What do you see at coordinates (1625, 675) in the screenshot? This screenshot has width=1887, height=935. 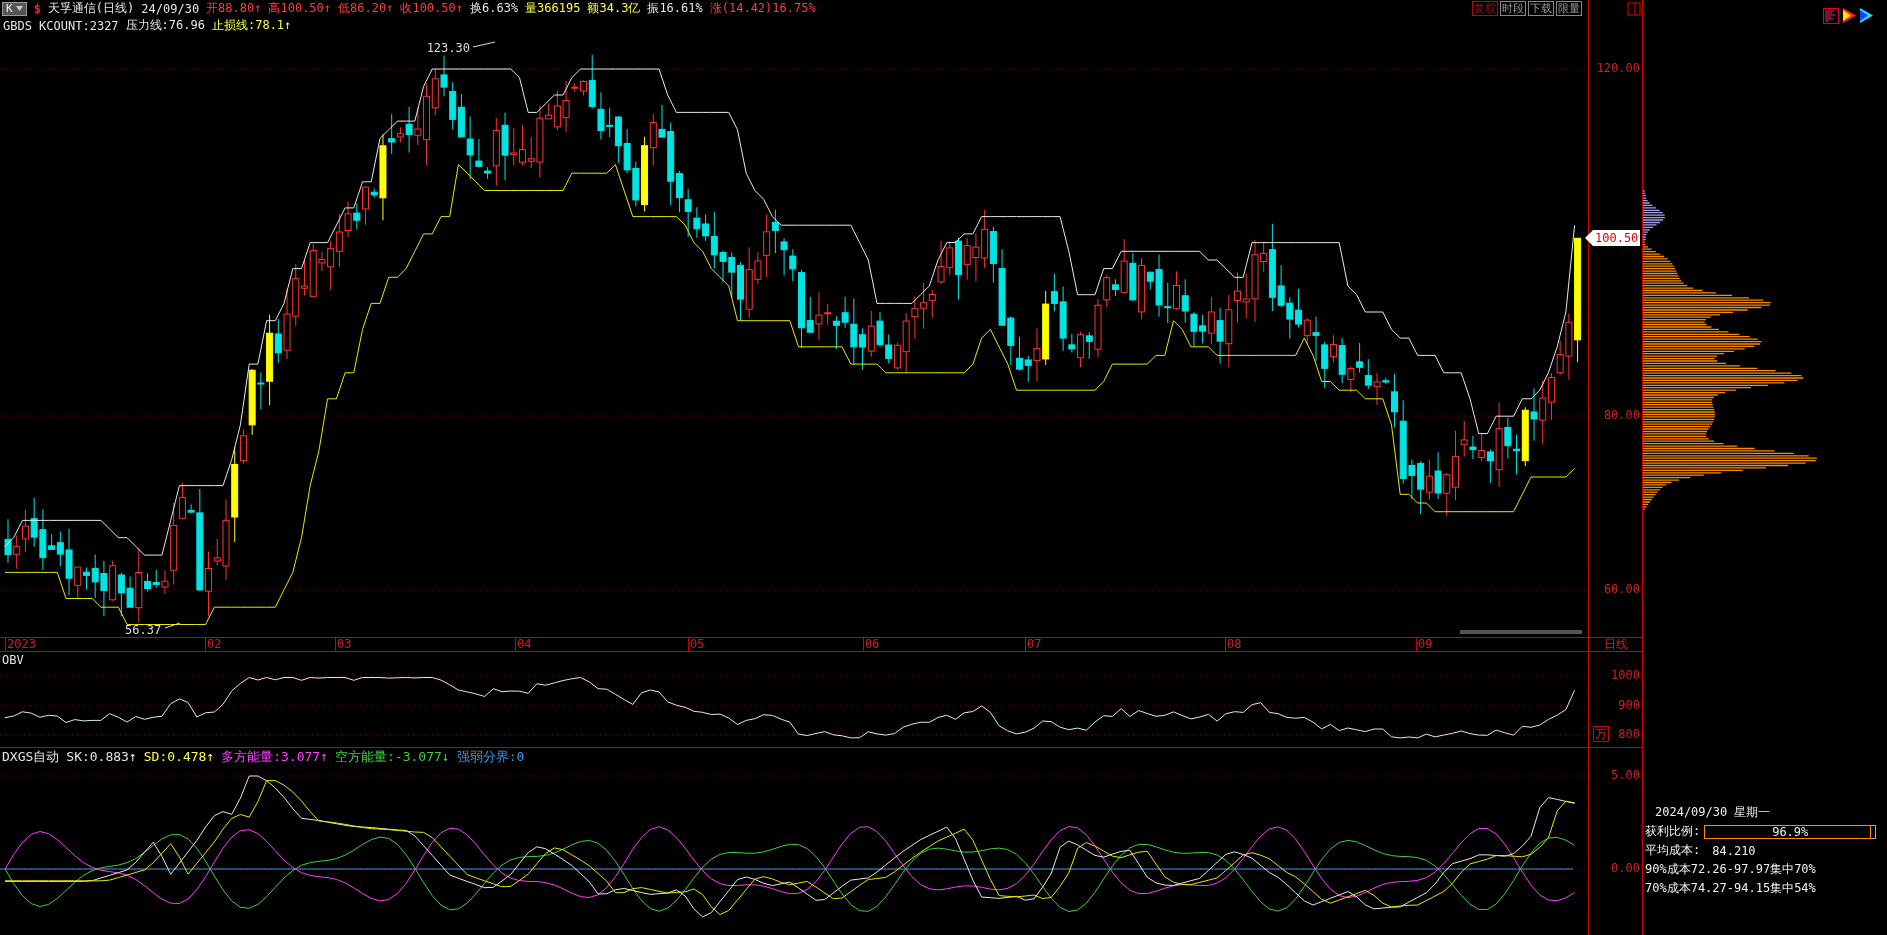 I see `obv-axis-label: 1000` at bounding box center [1625, 675].